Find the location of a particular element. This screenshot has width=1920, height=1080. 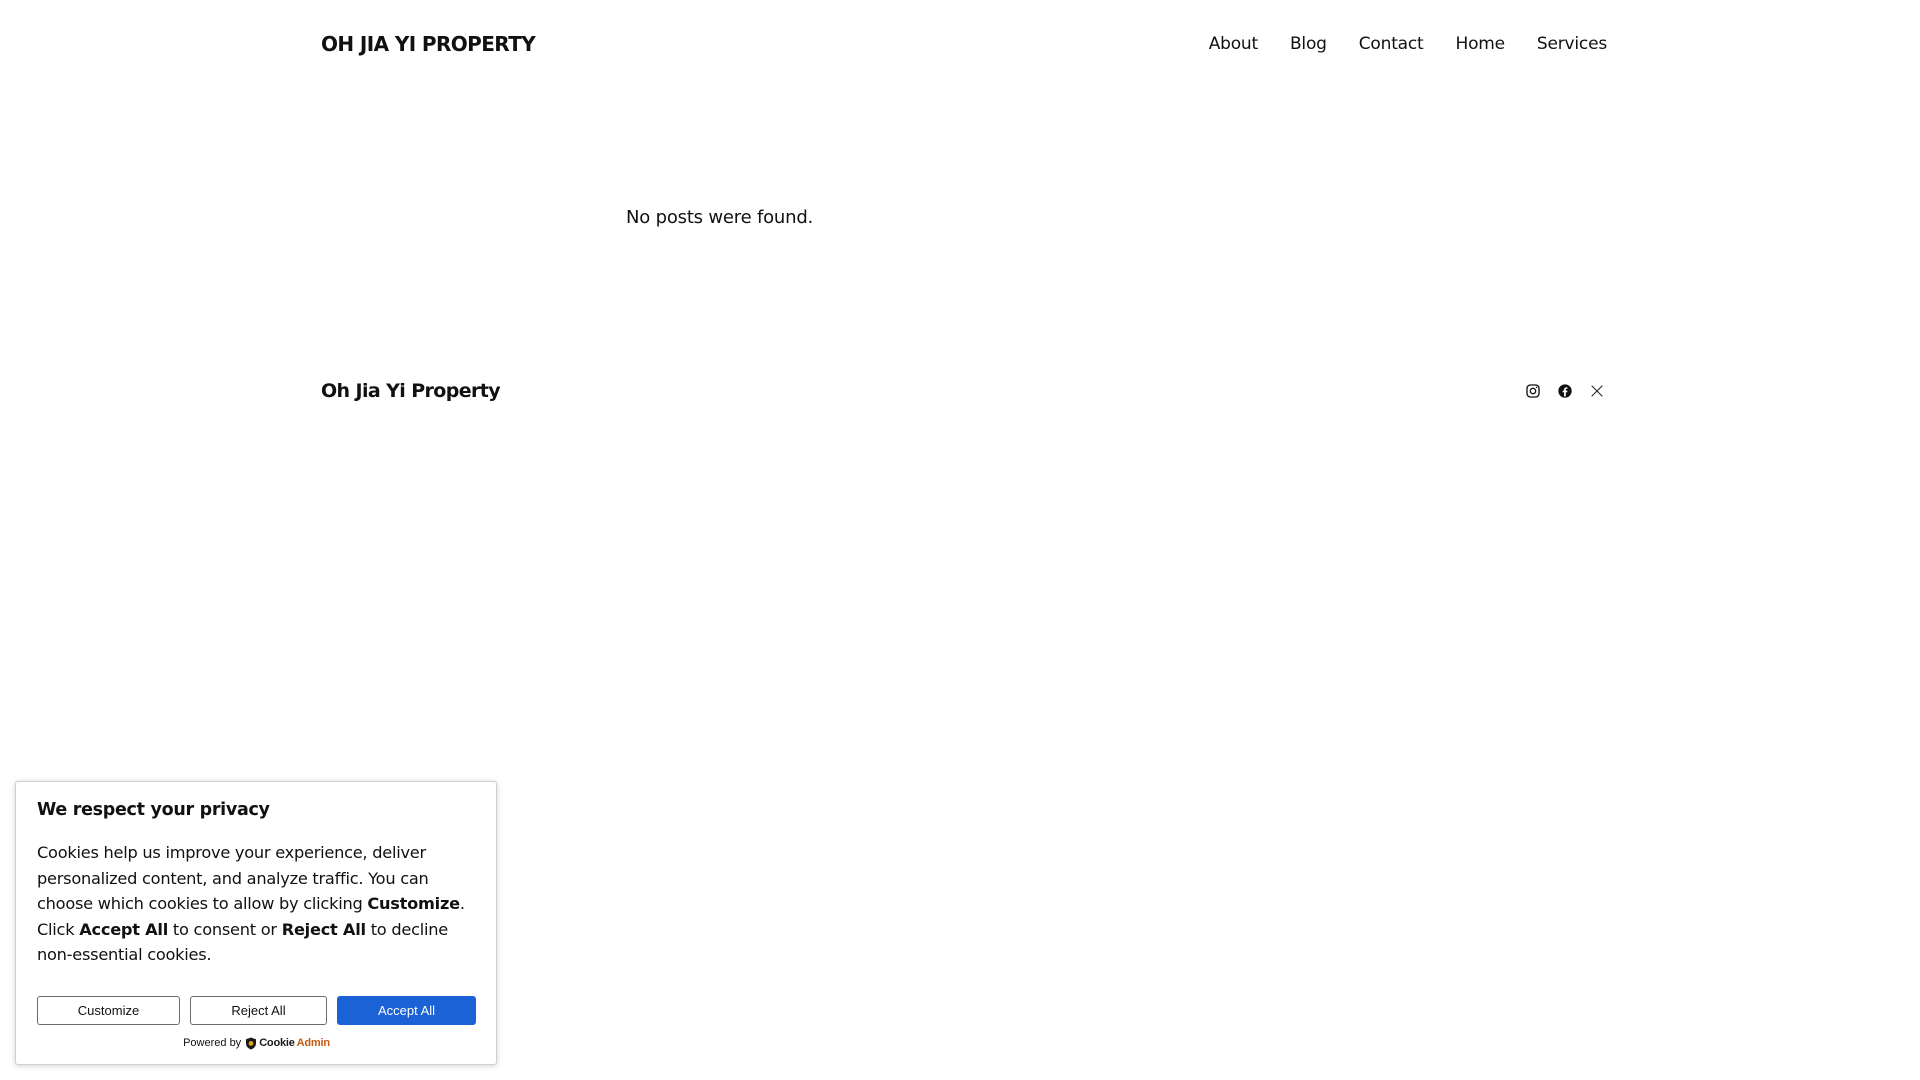

nav-item-services: Services is located at coordinates (1572, 44).